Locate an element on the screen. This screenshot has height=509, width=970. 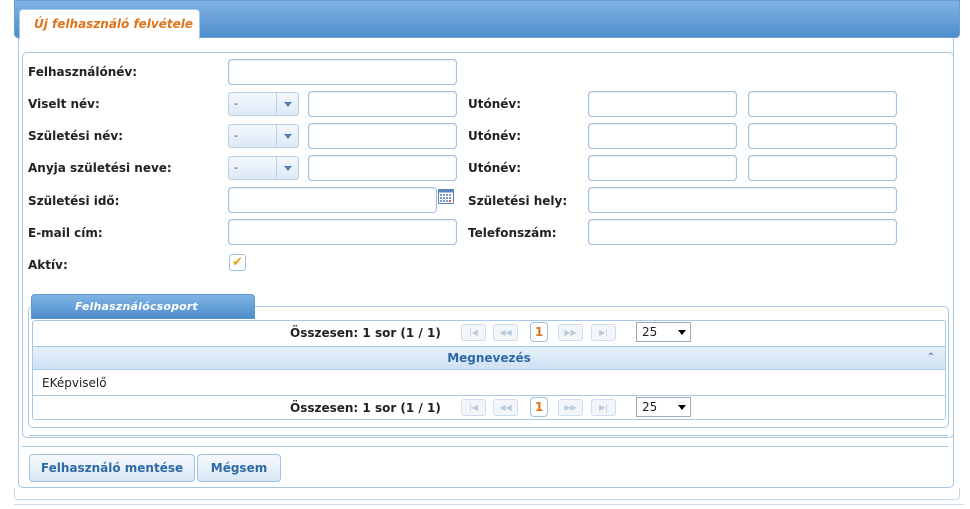
checkmark-icon: ✔ is located at coordinates (237, 262).